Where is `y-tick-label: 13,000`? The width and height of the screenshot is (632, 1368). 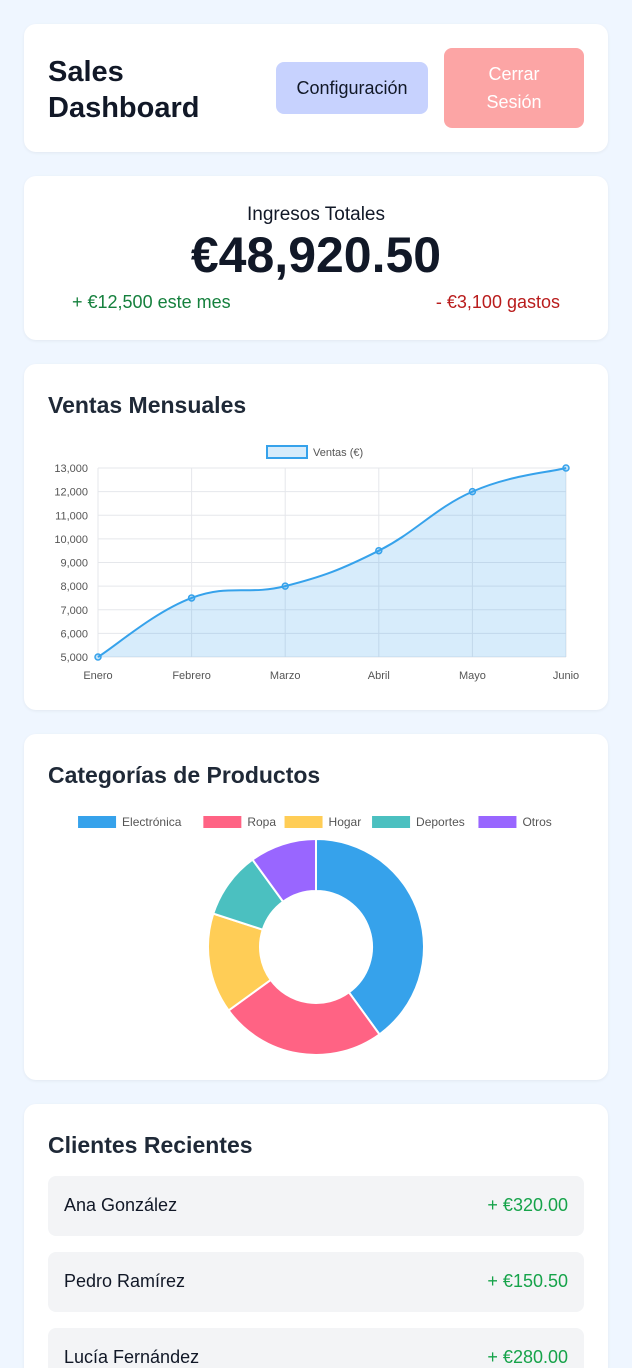
y-tick-label: 13,000 is located at coordinates (71, 469).